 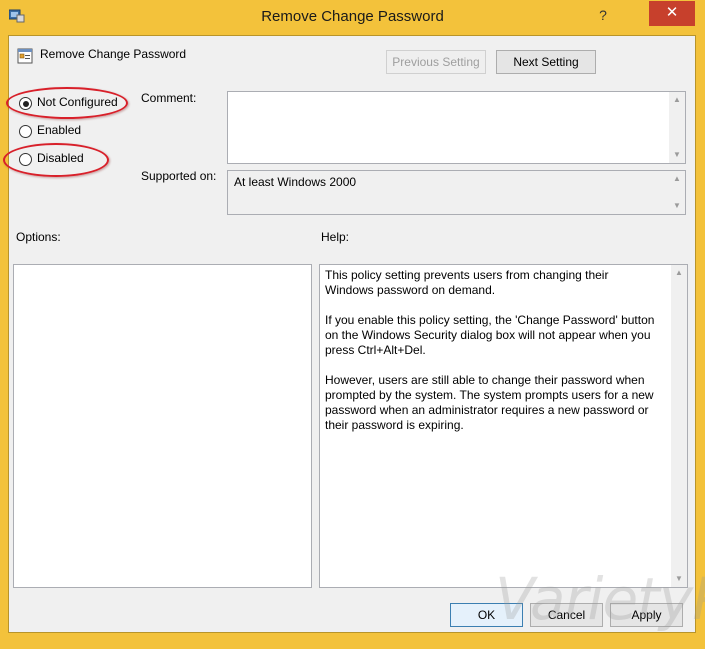 What do you see at coordinates (179, 176) in the screenshot?
I see `supported-on-label: Supported on:` at bounding box center [179, 176].